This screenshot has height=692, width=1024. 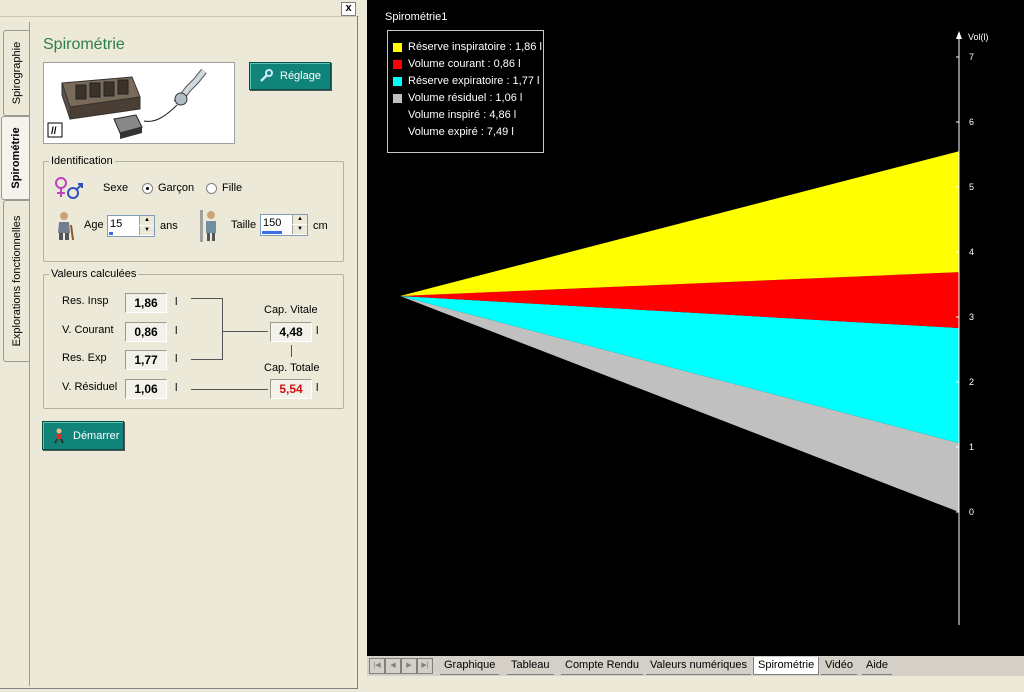 What do you see at coordinates (292, 368) in the screenshot?
I see `cap-totale-label: Cap. Totale` at bounding box center [292, 368].